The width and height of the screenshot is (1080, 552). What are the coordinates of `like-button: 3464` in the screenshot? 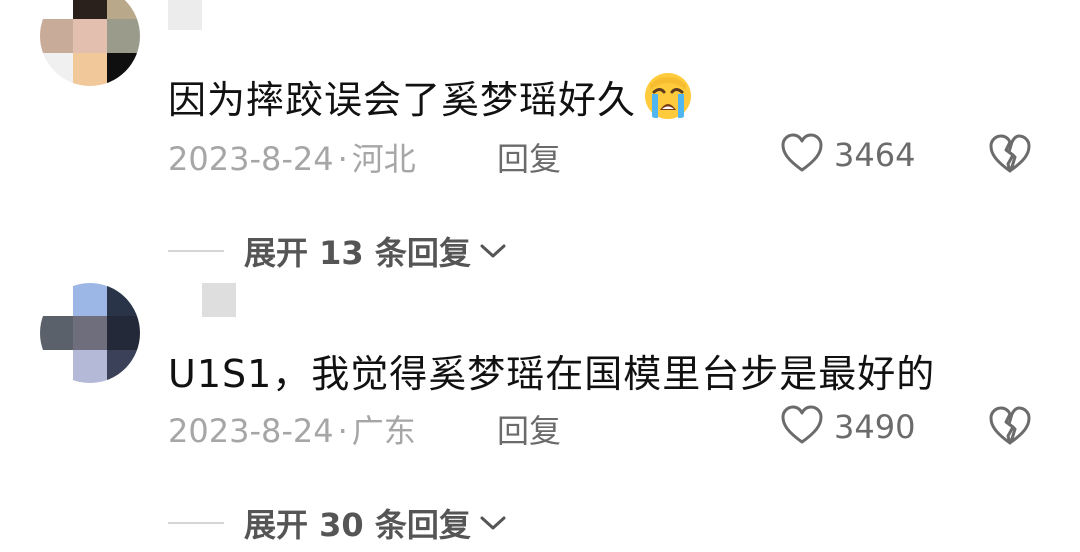 It's located at (847, 155).